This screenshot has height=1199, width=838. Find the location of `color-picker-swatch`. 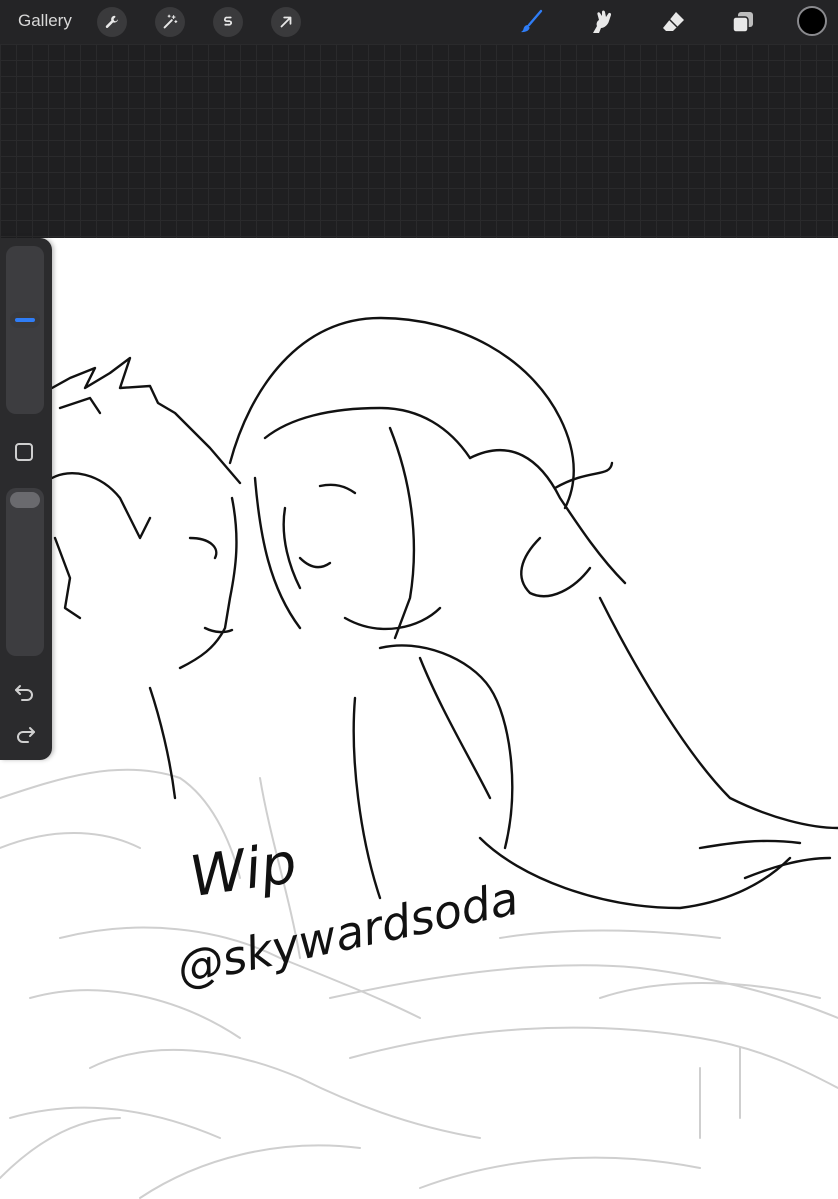

color-picker-swatch is located at coordinates (812, 21).